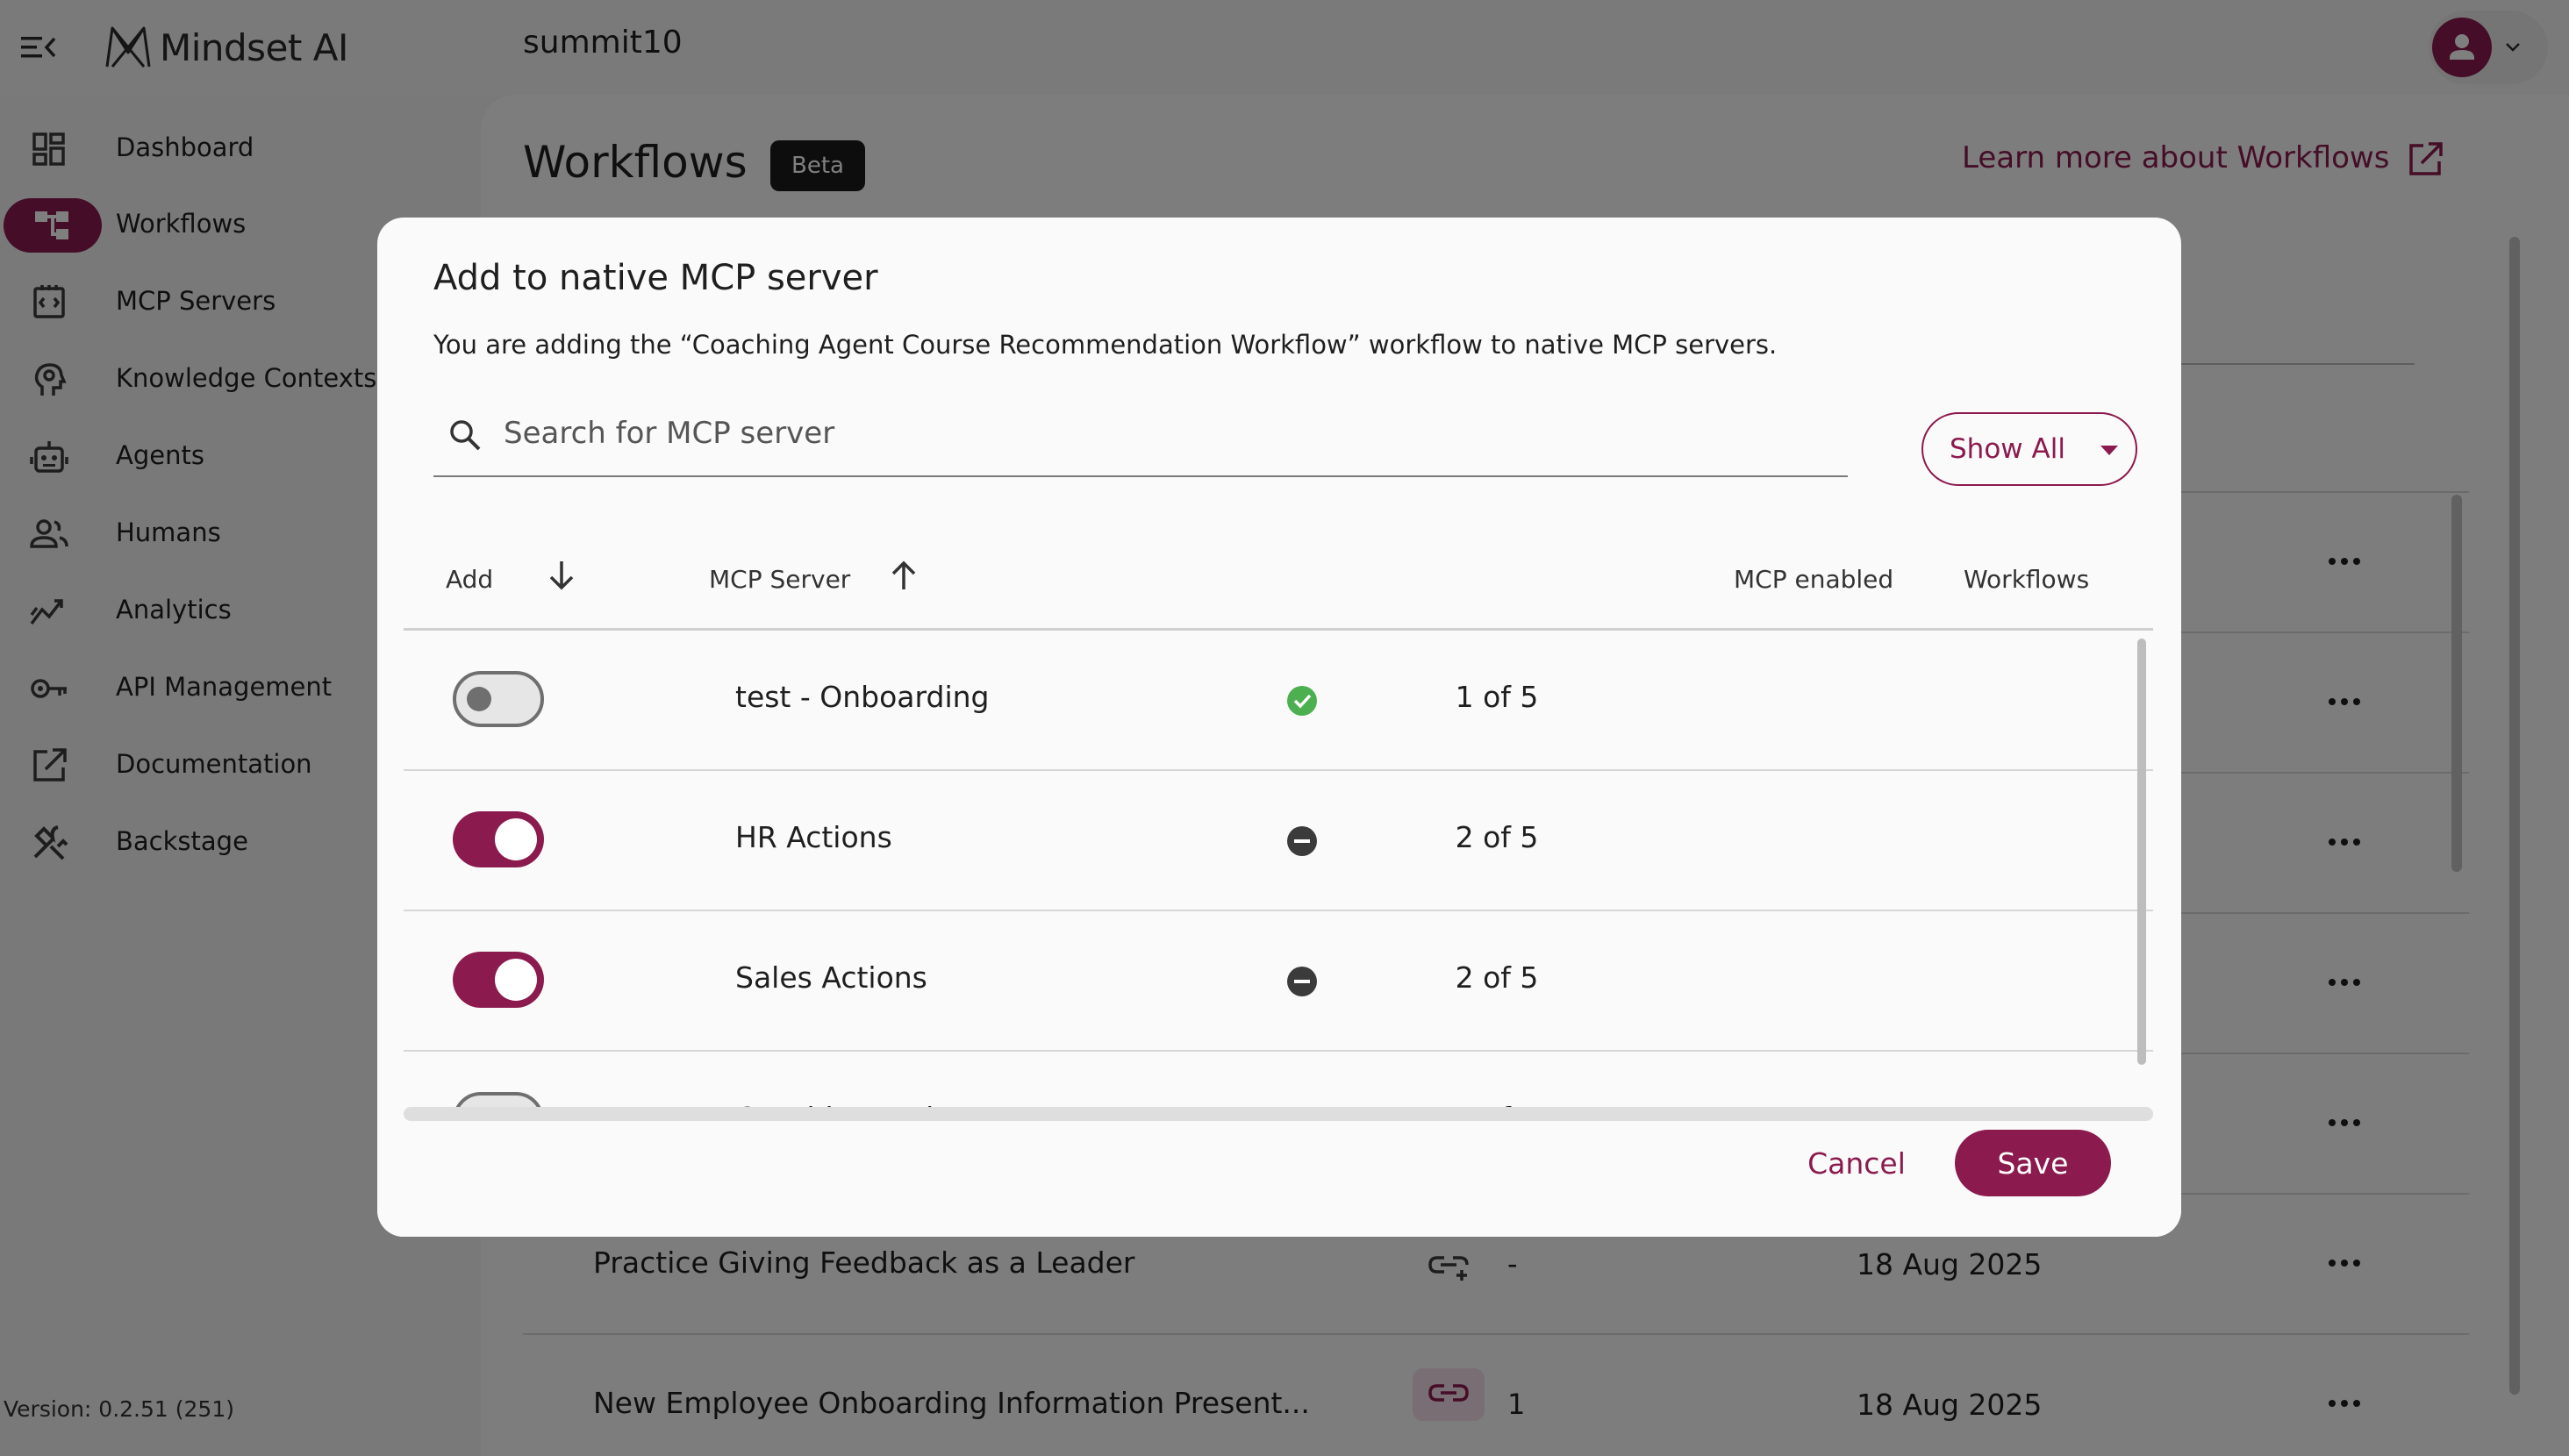 This screenshot has width=2569, height=1456. I want to click on check-circle-icon, so click(1302, 701).